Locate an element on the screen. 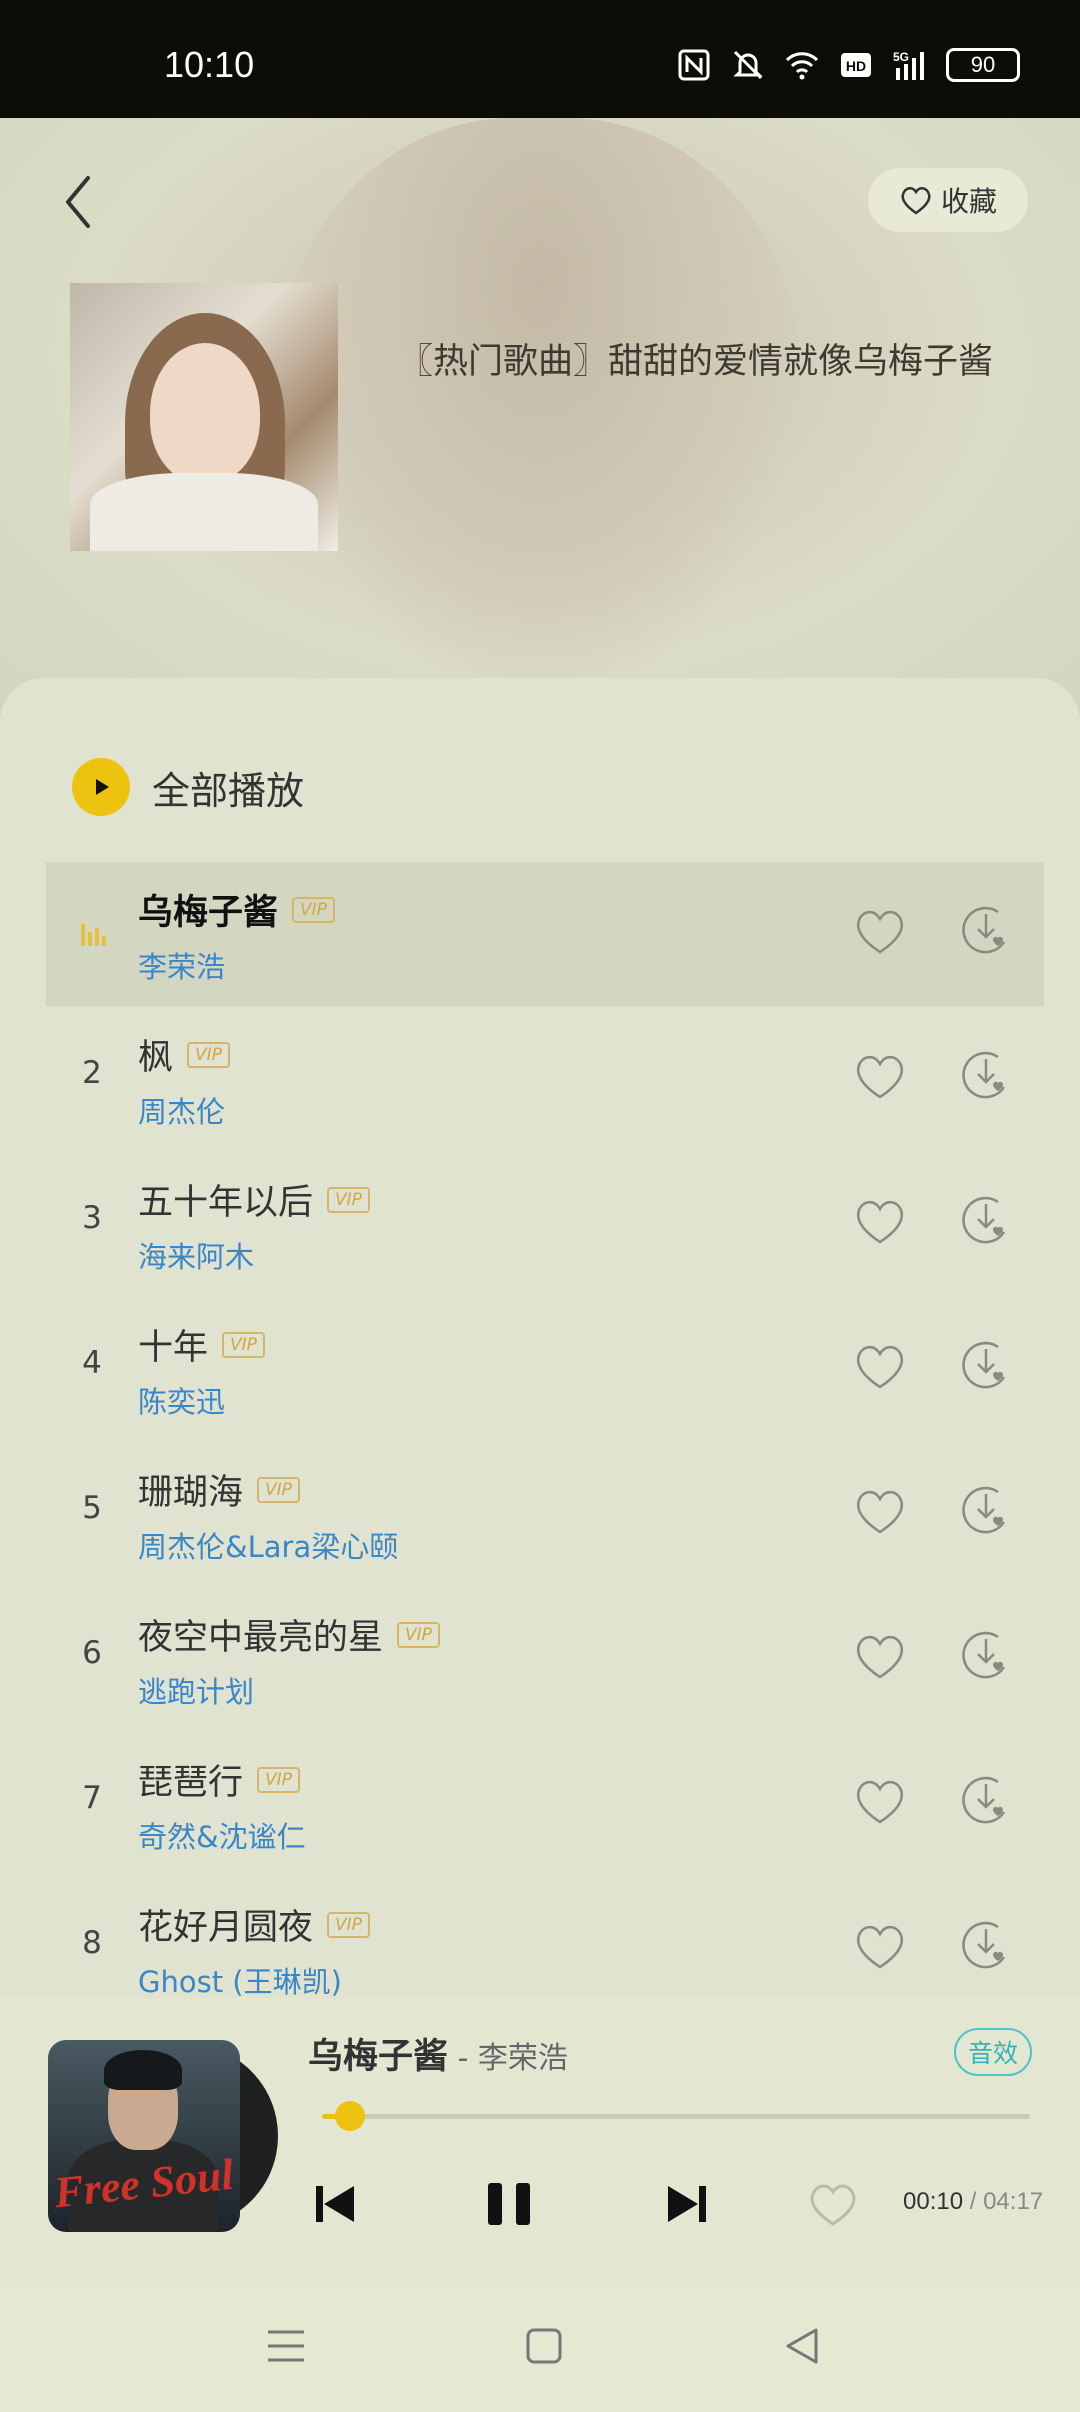 The height and width of the screenshot is (2412, 1080). song-row: 4 十年 VIP 陈奕迅 is located at coordinates (545, 1369).